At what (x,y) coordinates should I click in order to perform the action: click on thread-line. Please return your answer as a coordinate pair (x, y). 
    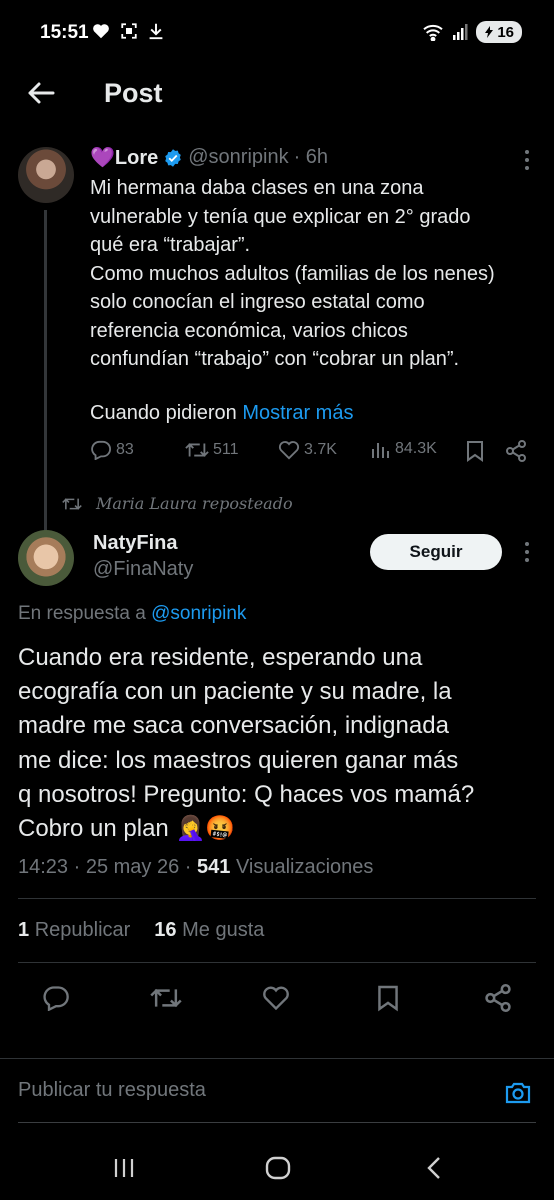
    Looking at the image, I should click on (45, 379).